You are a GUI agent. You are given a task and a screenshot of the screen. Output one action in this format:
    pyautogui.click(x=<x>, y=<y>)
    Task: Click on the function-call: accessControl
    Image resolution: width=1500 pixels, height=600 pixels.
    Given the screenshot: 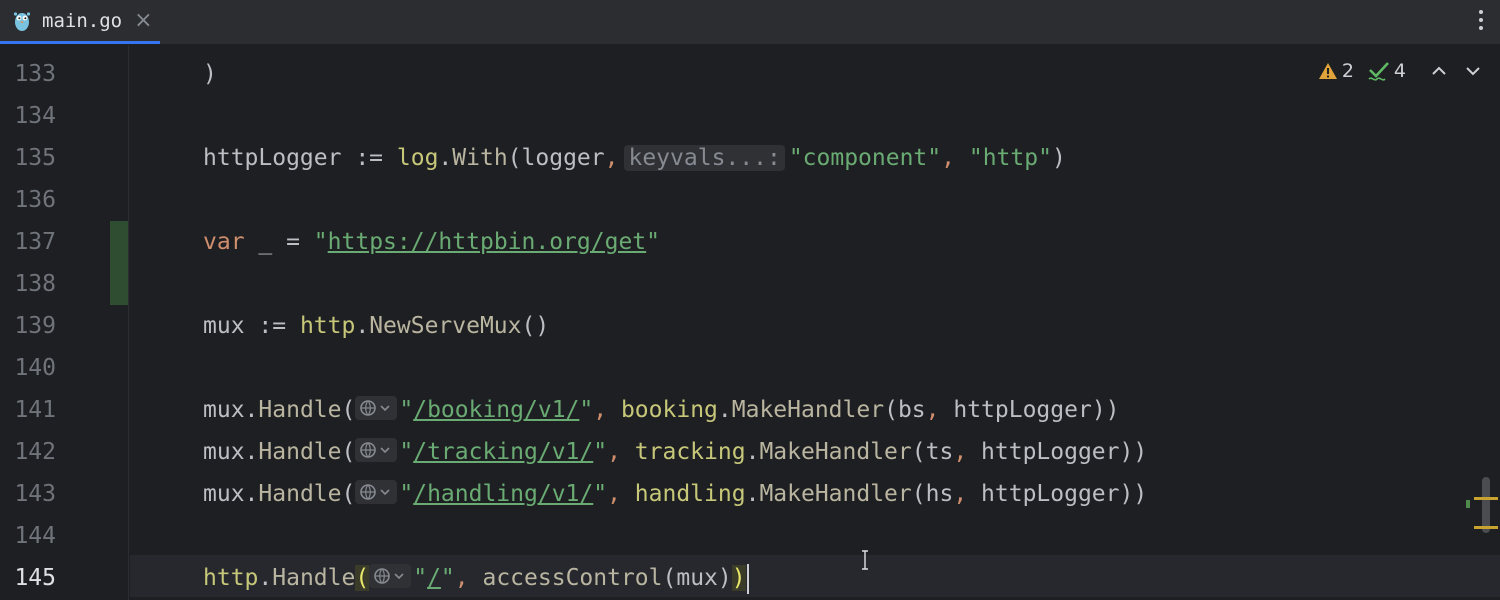 What is the action you would take?
    pyautogui.click(x=572, y=578)
    